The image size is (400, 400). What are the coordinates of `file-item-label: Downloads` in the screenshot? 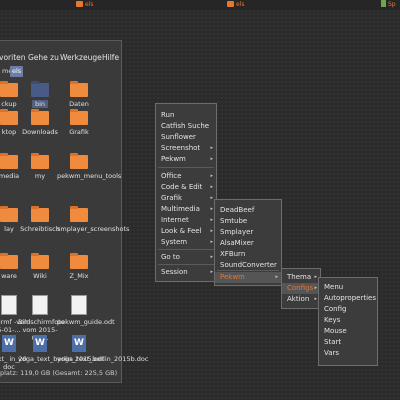 It's located at (40, 132).